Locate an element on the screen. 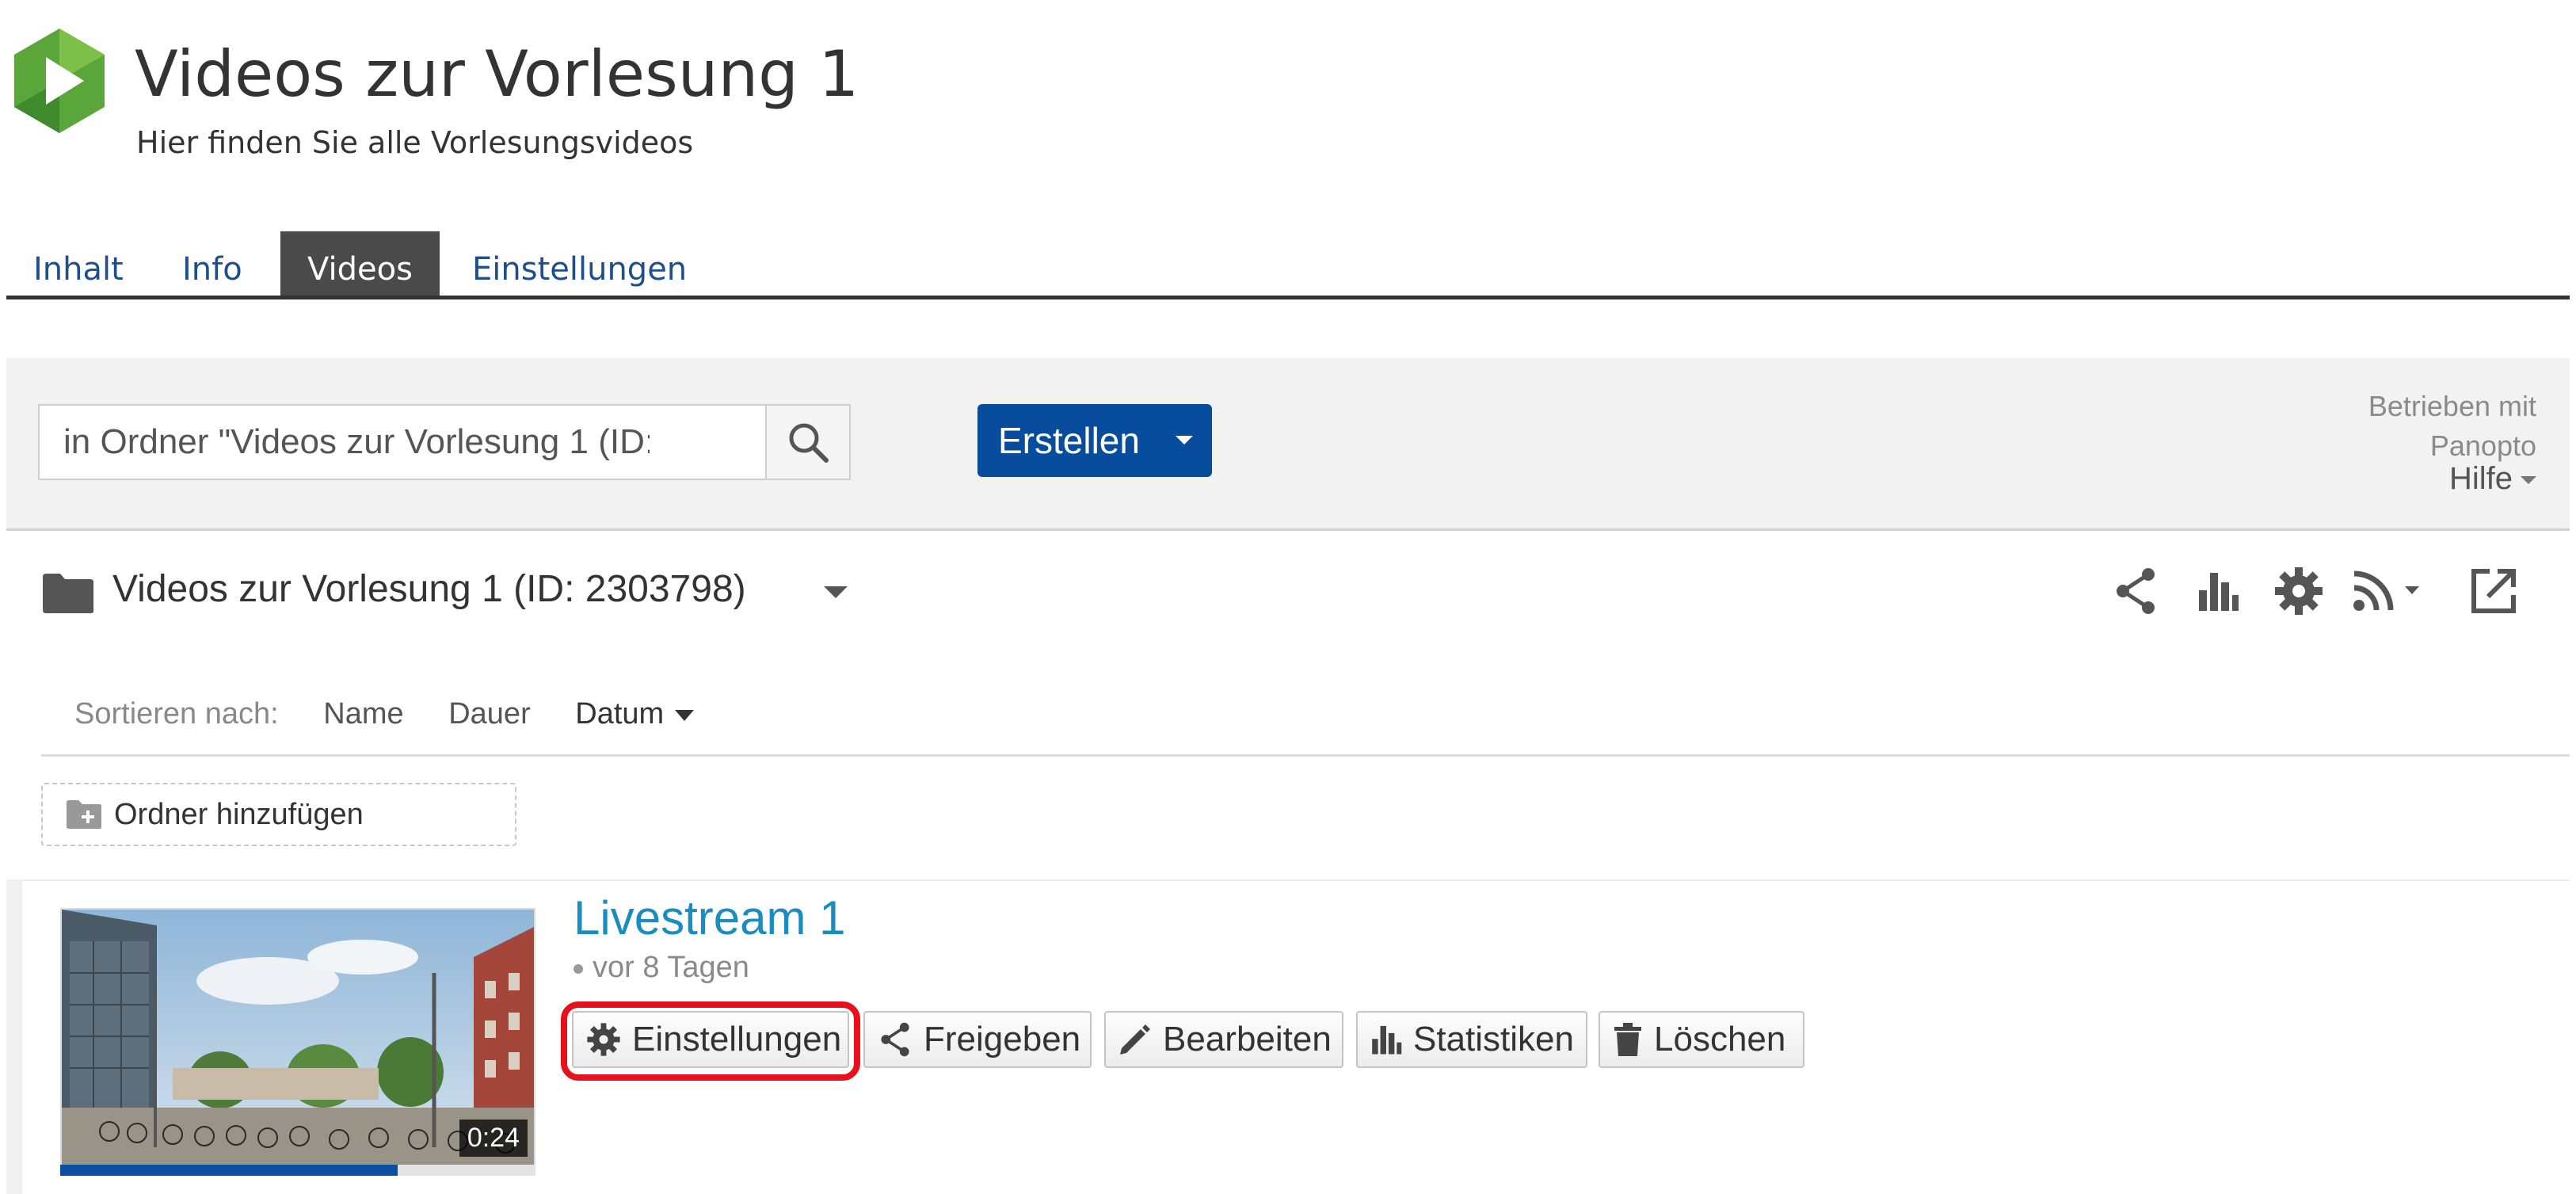  create-button: Erstellen is located at coordinates (1094, 440).